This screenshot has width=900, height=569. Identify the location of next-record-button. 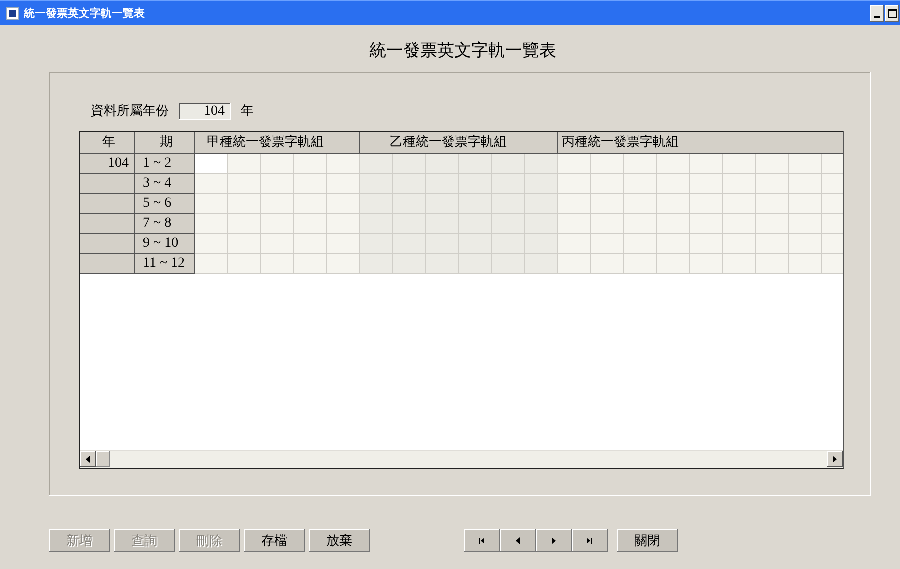
(554, 540).